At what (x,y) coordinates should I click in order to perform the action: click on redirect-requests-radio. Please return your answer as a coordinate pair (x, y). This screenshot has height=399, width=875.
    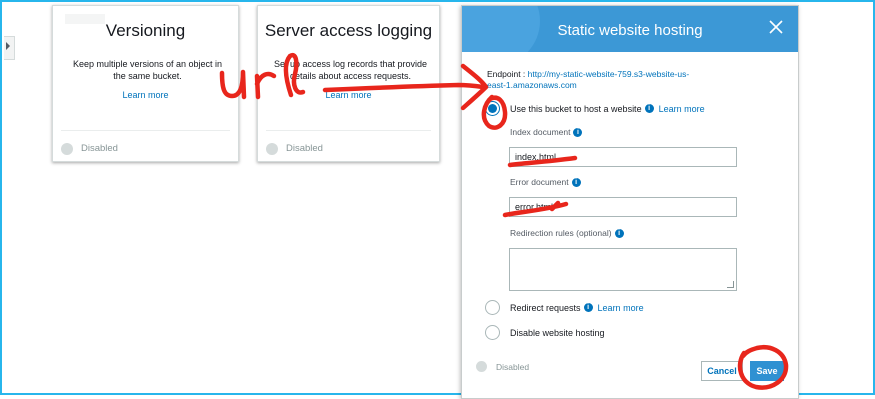
    Looking at the image, I should click on (492, 307).